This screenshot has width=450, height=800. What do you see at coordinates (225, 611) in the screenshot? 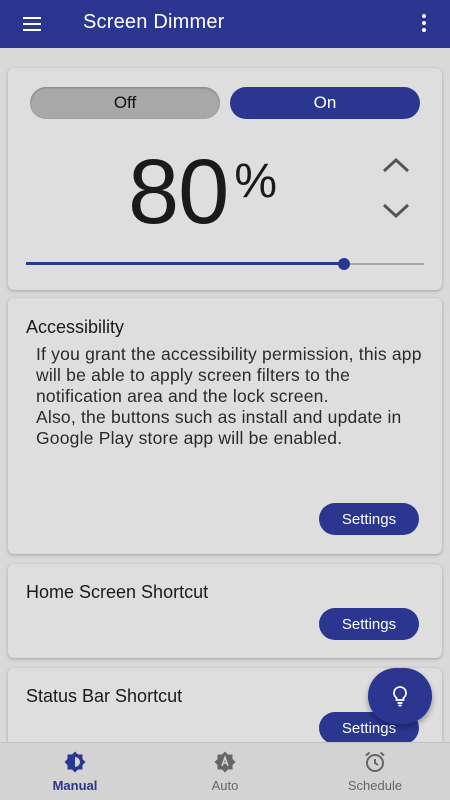
I see `home-shortcut-card: Home Screen Shortcut Settings` at bounding box center [225, 611].